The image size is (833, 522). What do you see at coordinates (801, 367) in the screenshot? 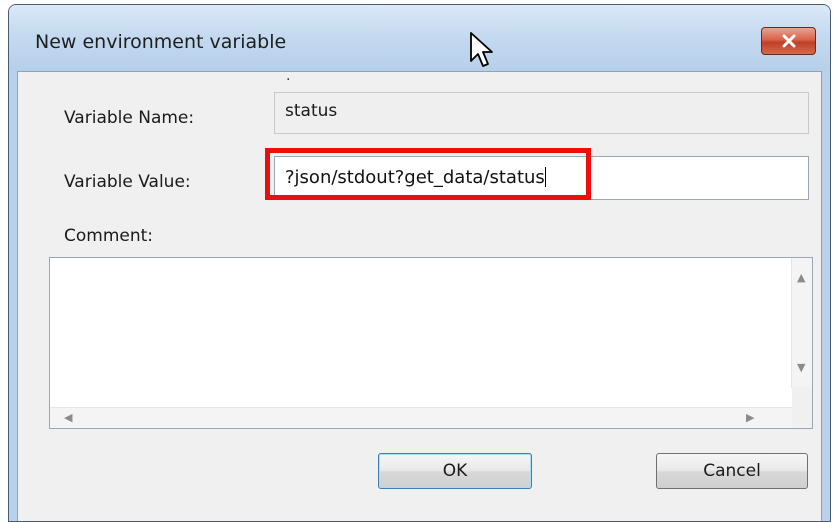
I see `scroll-down-icon: ▼` at bounding box center [801, 367].